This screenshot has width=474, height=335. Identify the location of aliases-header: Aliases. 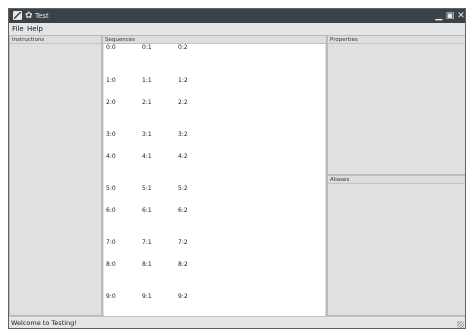
(396, 180).